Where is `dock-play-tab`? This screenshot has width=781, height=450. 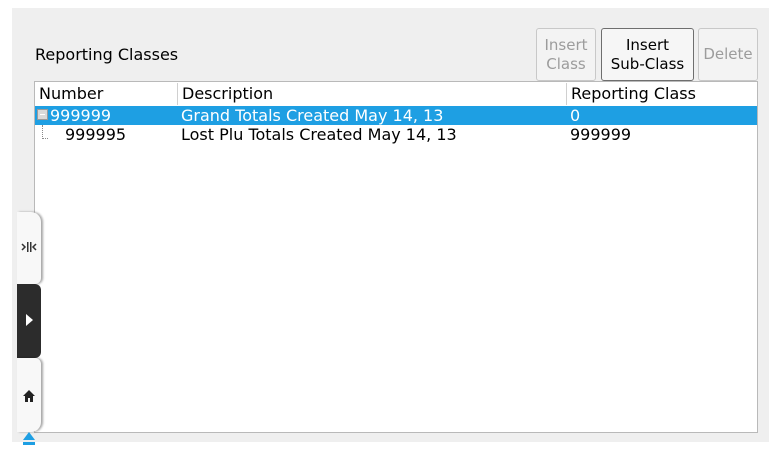 dock-play-tab is located at coordinates (29, 321).